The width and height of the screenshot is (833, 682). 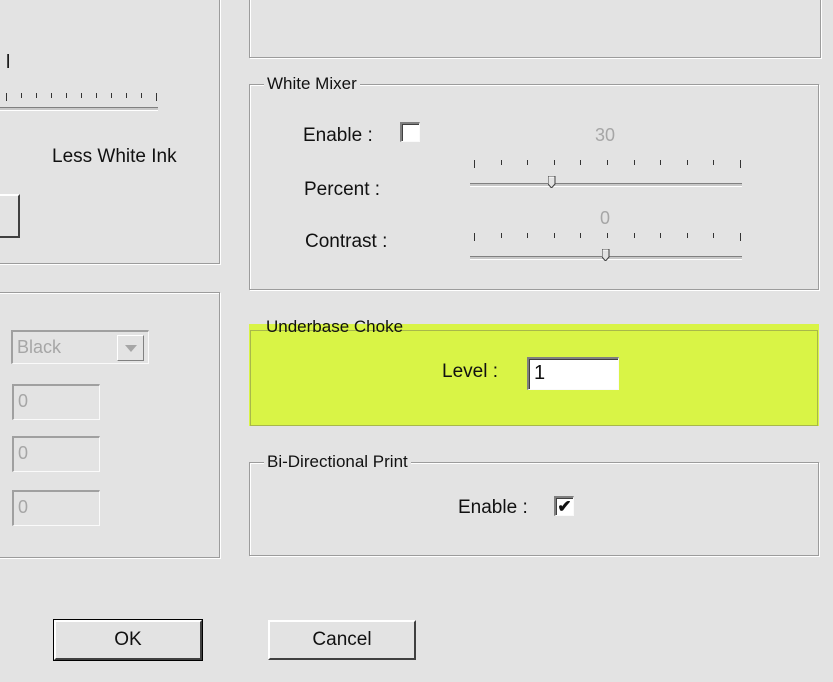 What do you see at coordinates (79, 109) in the screenshot?
I see `left-slider-track` at bounding box center [79, 109].